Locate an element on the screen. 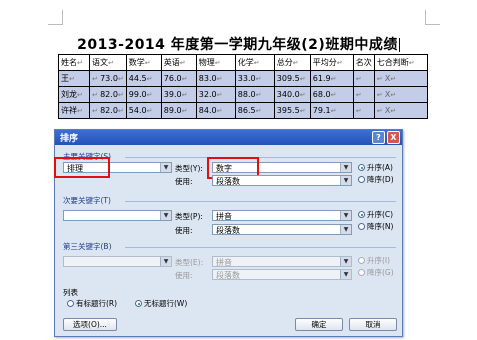 The width and height of the screenshot is (477, 340). has-header-radio: 有标题行(R) is located at coordinates (92, 303).